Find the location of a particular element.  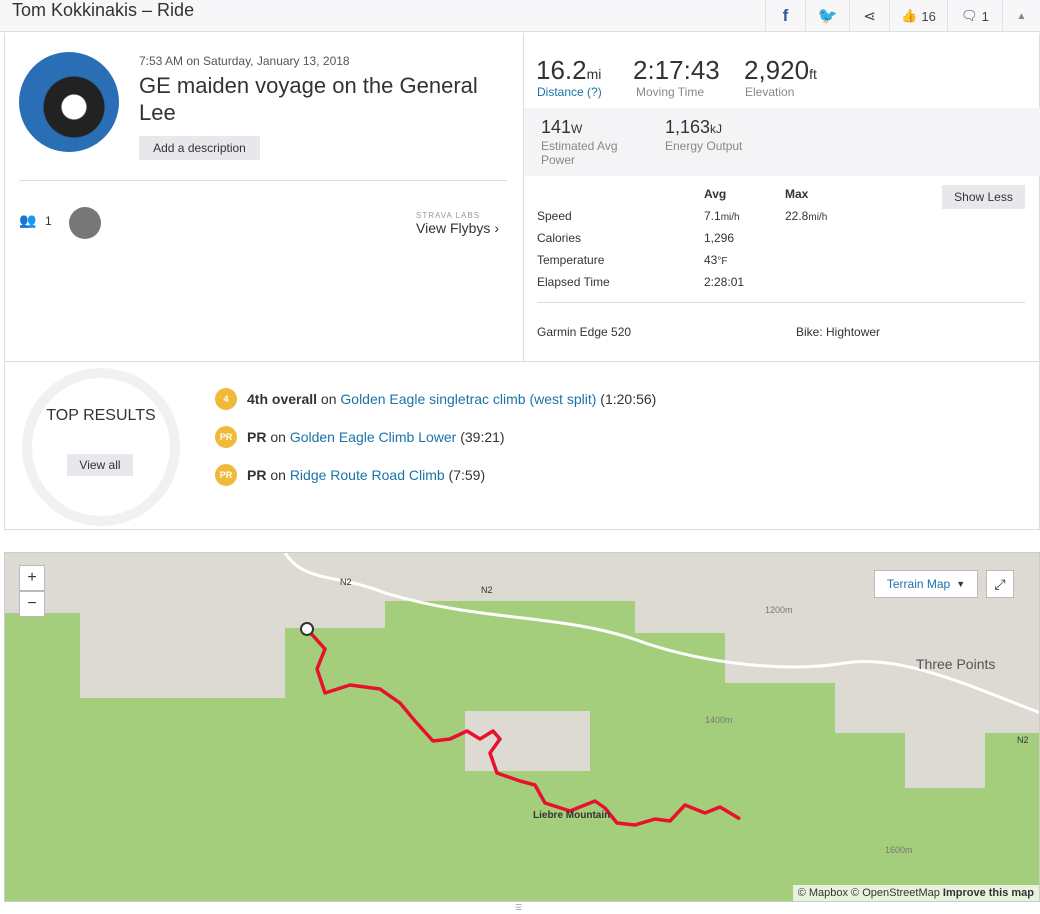

stat-row-label: Calories is located at coordinates (559, 238).